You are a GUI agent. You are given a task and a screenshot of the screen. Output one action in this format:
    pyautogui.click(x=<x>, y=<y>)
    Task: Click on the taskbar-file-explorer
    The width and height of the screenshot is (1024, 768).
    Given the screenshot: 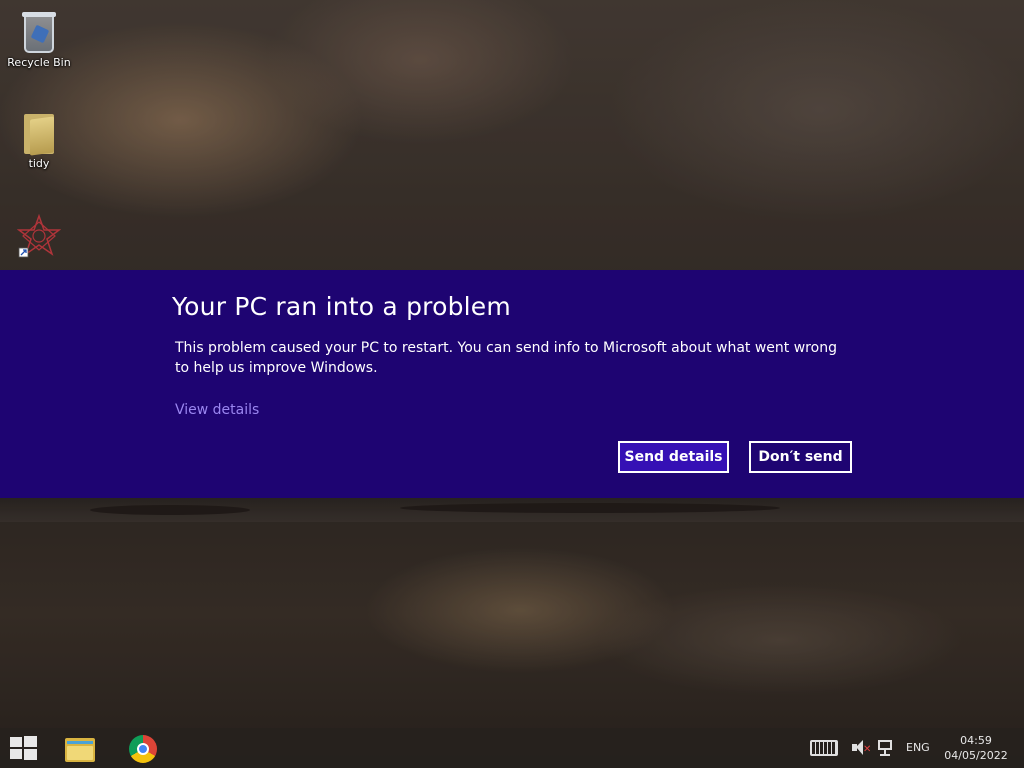 What is the action you would take?
    pyautogui.click(x=80, y=749)
    